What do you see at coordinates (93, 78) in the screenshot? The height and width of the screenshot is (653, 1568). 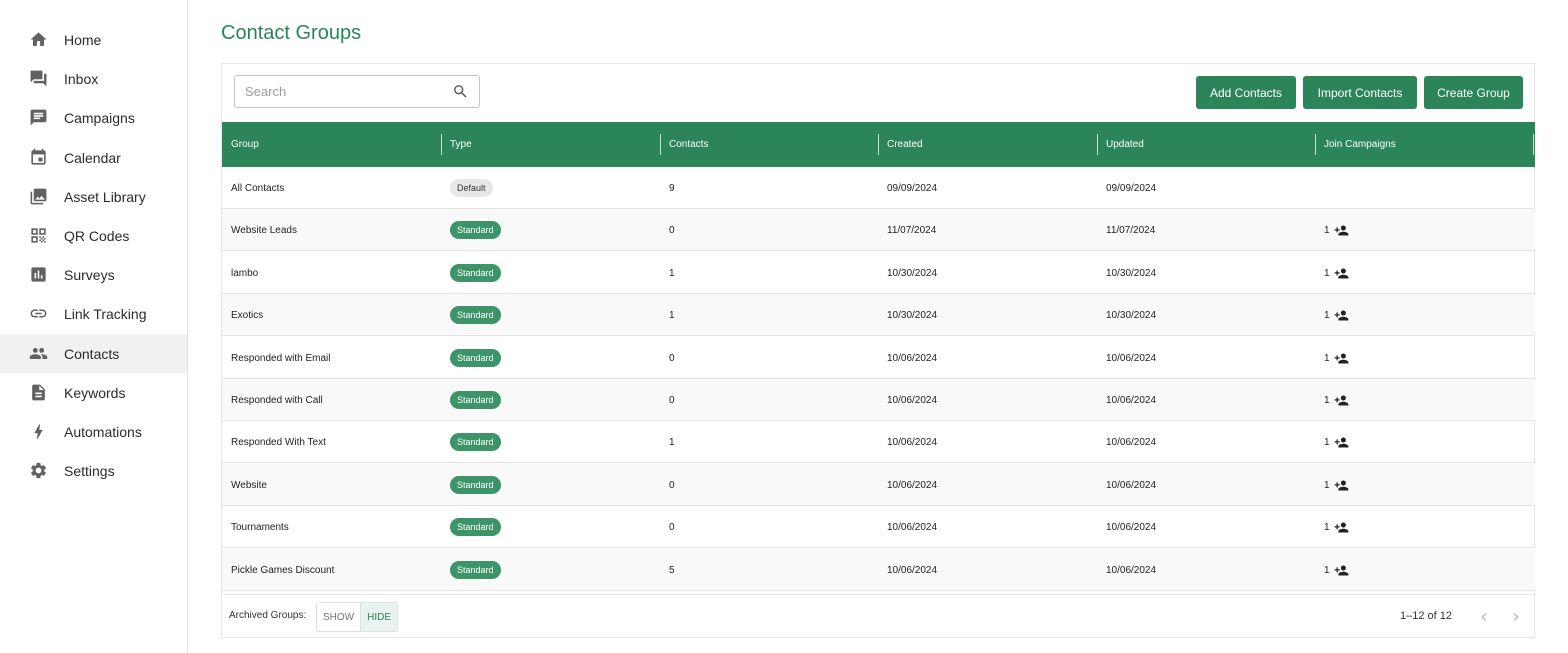 I see `sidebar-item-inbox: Inbox` at bounding box center [93, 78].